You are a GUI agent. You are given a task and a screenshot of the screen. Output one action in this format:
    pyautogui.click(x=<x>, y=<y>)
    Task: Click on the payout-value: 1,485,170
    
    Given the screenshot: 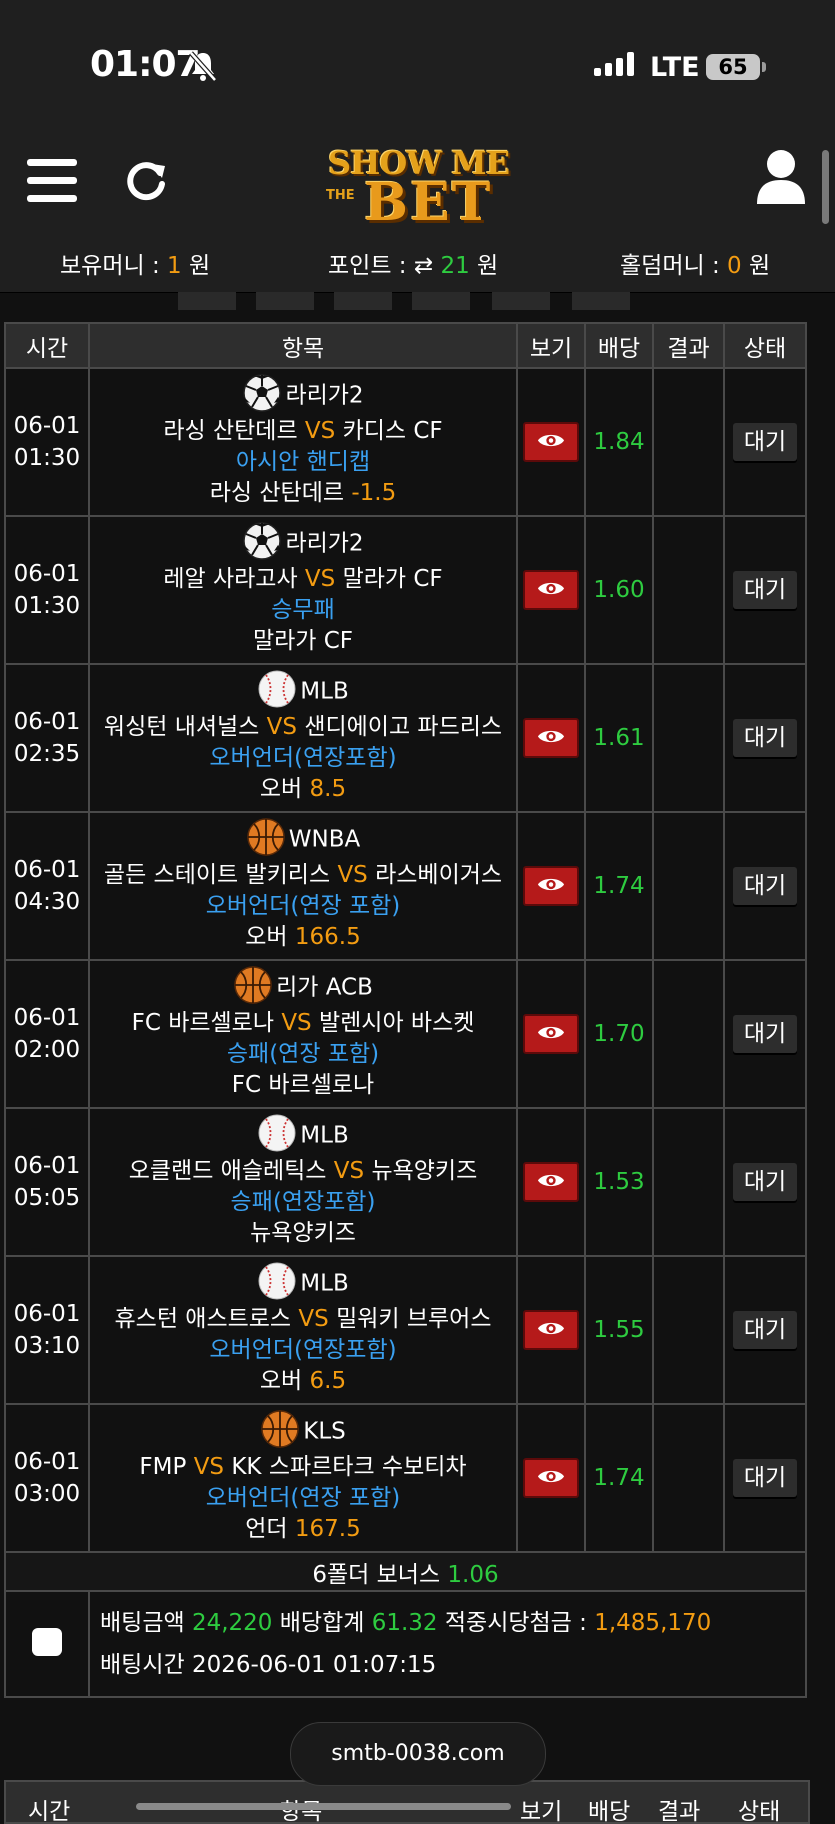 What is the action you would take?
    pyautogui.click(x=653, y=1623)
    